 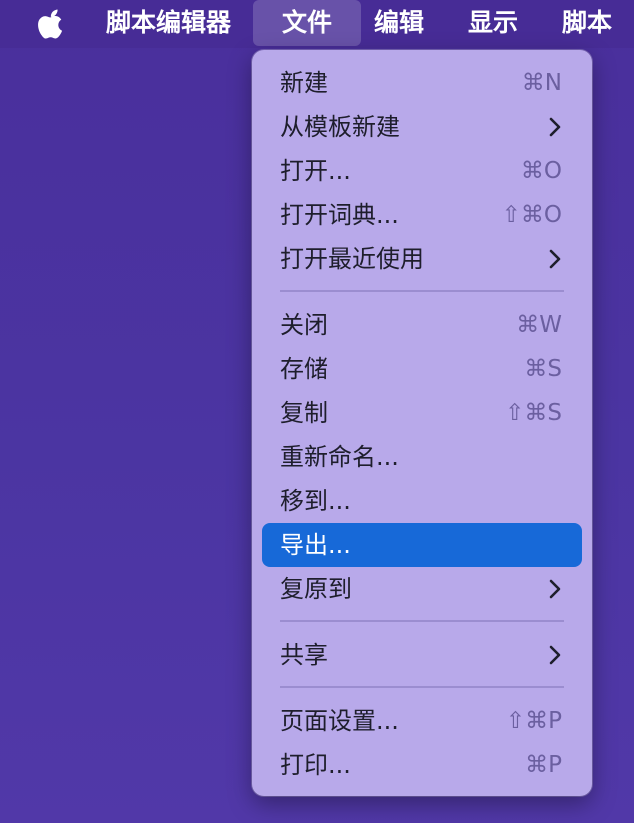 What do you see at coordinates (422, 215) in the screenshot?
I see `menu-item-open-dictionary: 打开词典... ⇧⌘O` at bounding box center [422, 215].